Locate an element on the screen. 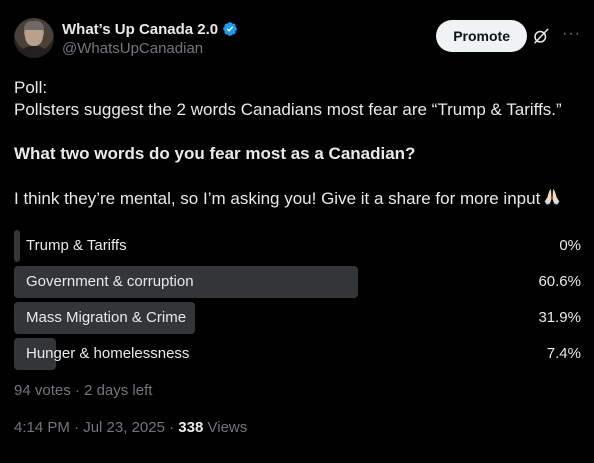 This screenshot has width=594, height=463. views-label: Views is located at coordinates (227, 427).